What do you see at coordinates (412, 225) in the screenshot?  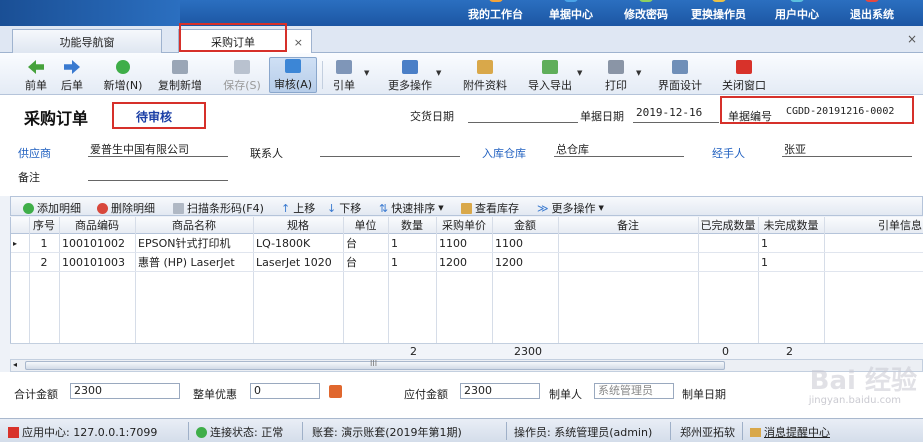 I see `column-header: 数量` at bounding box center [412, 225].